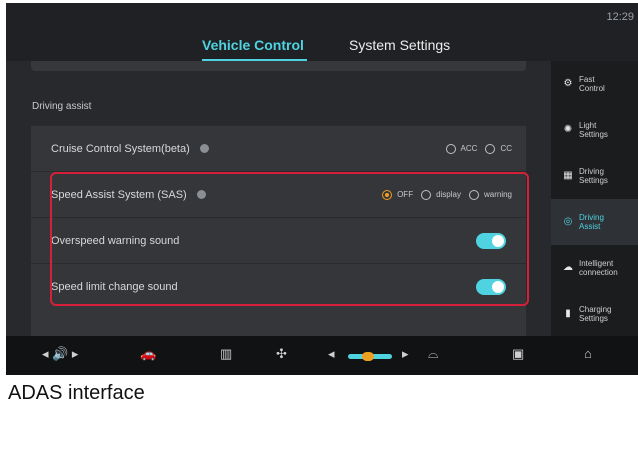 Image resolution: width=638 pixels, height=452 pixels. Describe the element at coordinates (568, 267) in the screenshot. I see `cloud-icon: ☁` at that location.